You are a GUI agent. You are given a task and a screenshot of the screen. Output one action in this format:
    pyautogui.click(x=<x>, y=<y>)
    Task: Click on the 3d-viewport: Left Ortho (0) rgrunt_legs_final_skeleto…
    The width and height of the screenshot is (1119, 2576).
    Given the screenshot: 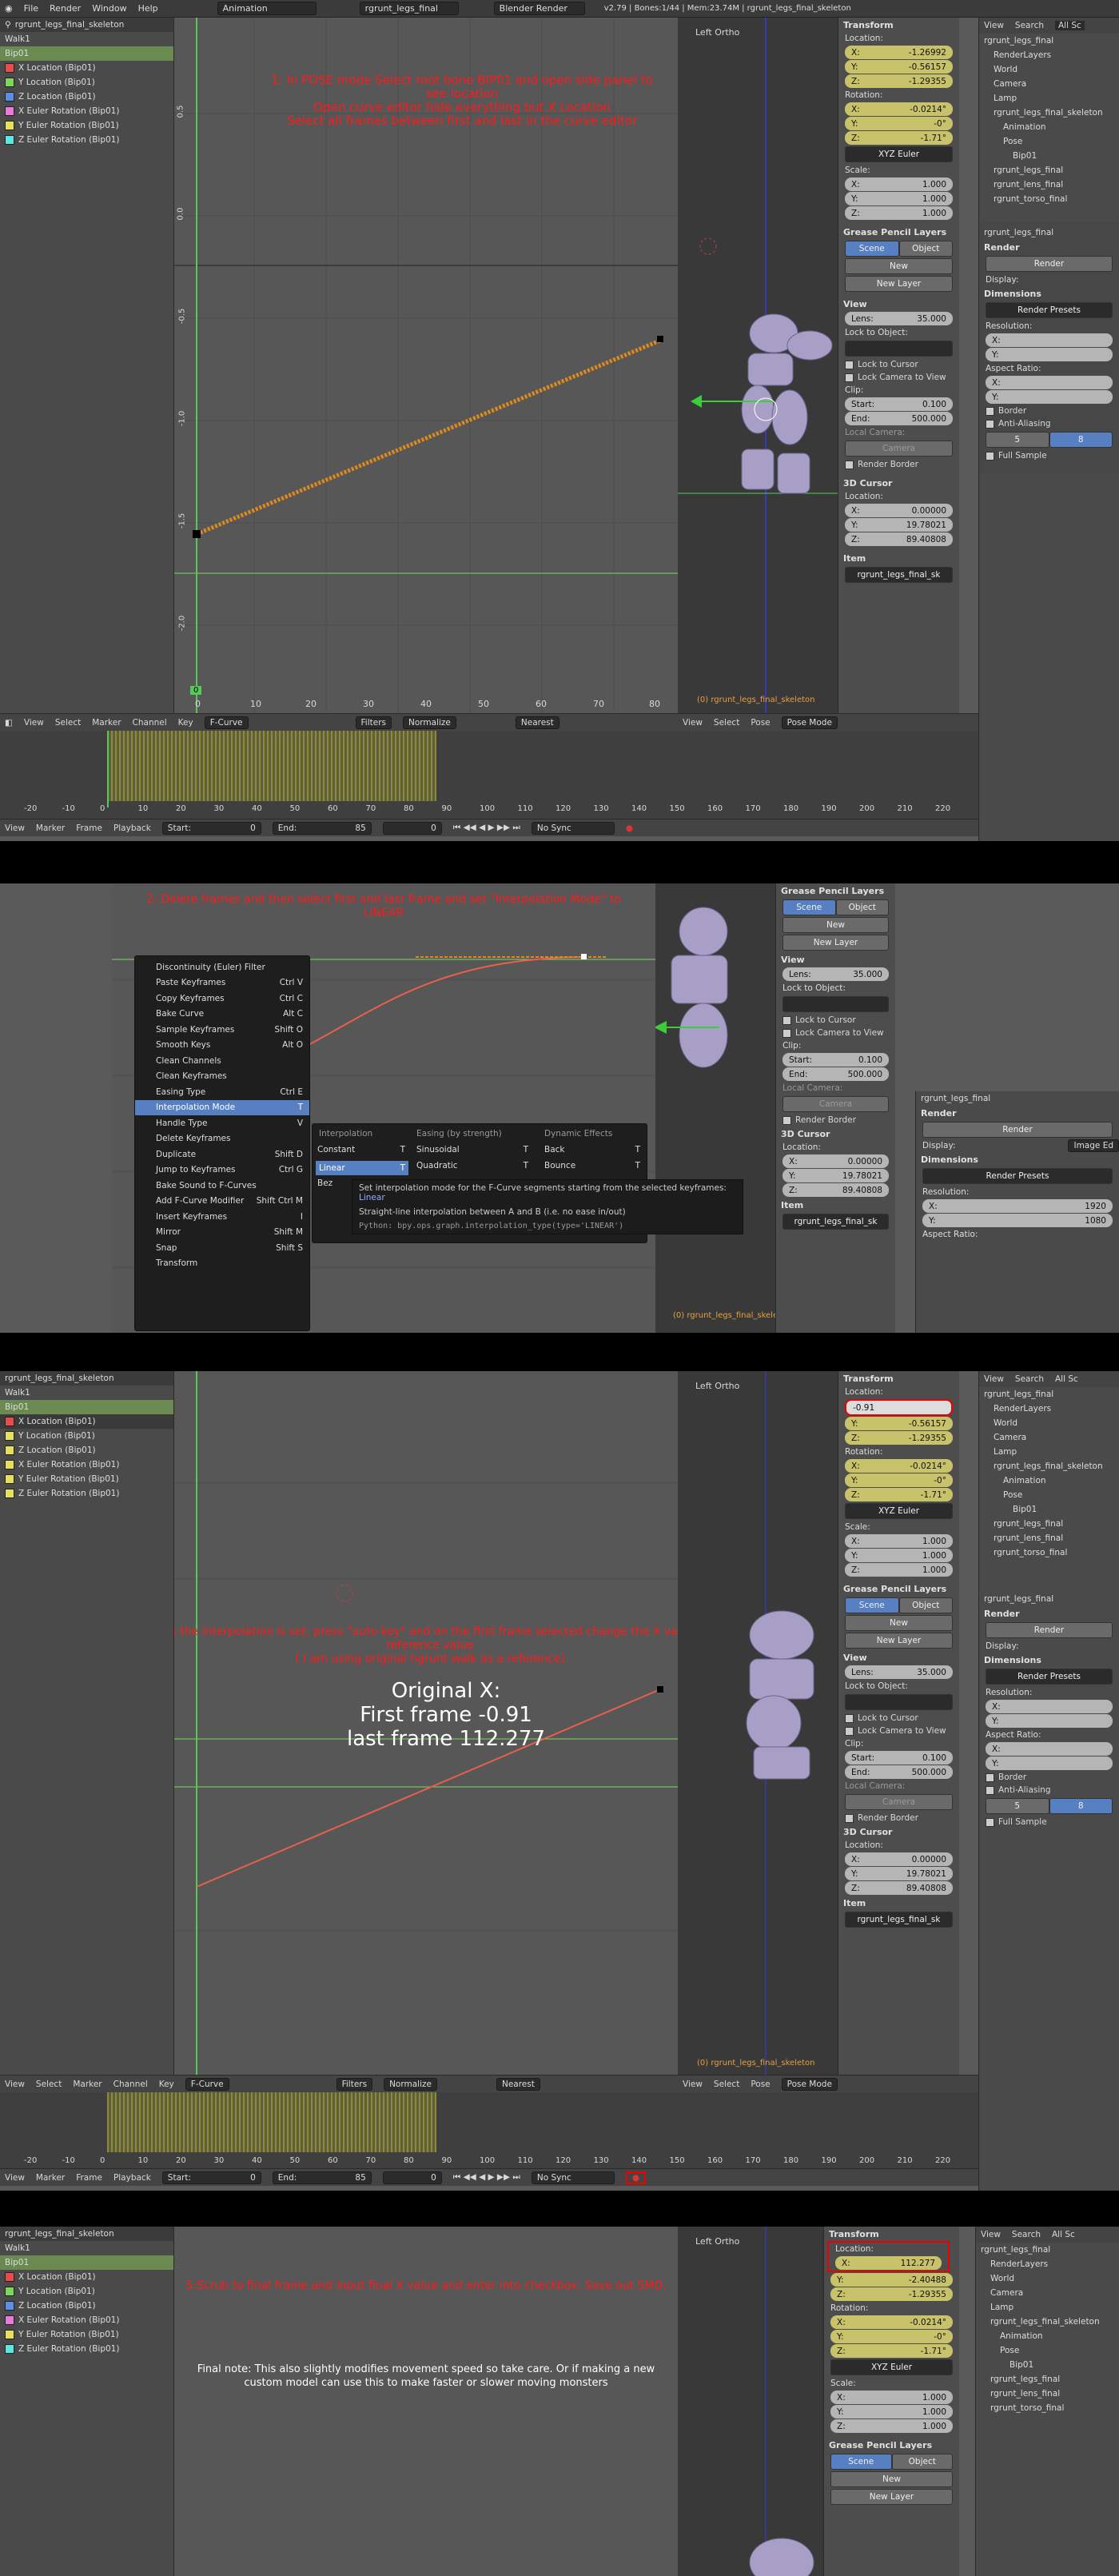 What is the action you would take?
    pyautogui.click(x=758, y=365)
    